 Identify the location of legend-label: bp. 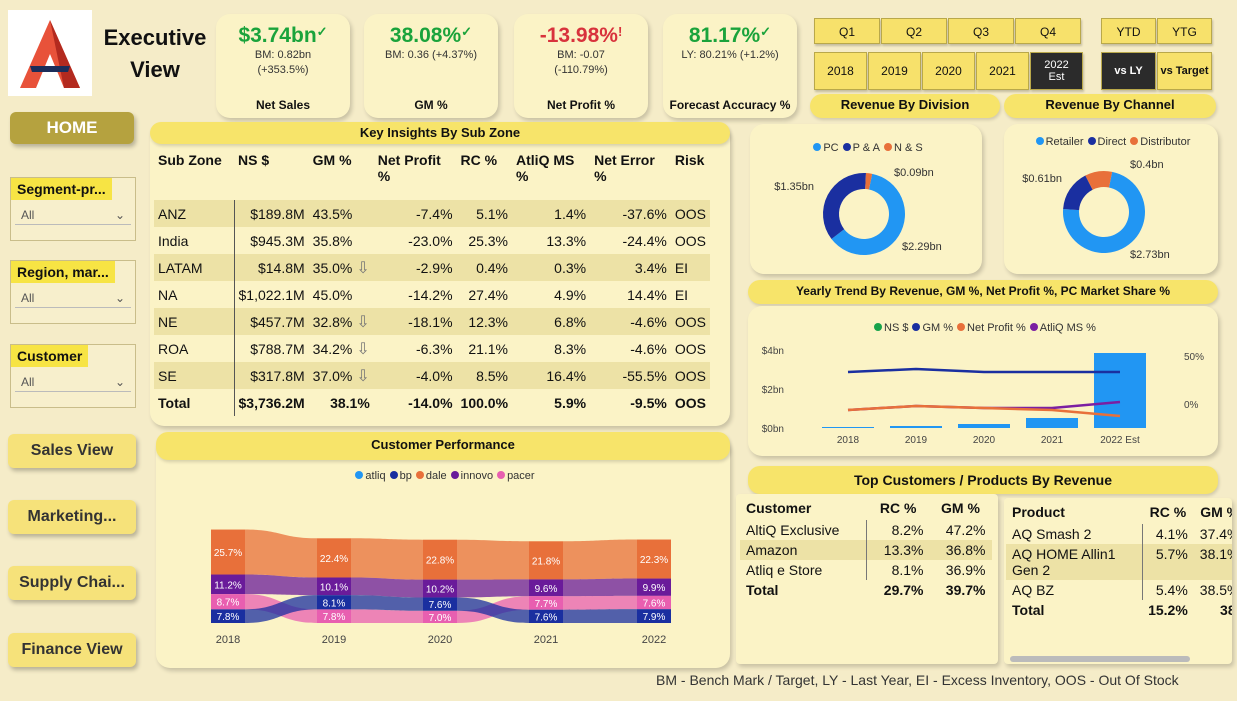
(406, 476).